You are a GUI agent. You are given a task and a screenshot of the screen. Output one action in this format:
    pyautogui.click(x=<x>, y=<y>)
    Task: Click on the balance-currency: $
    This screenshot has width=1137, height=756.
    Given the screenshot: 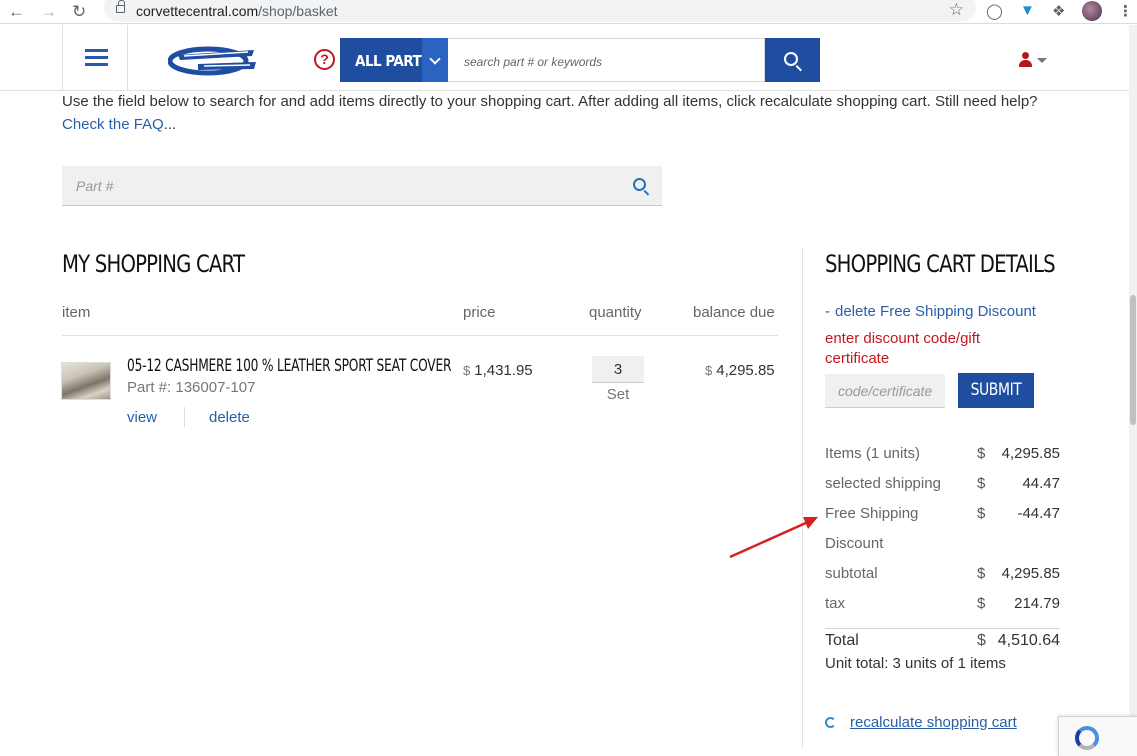 What is the action you would take?
    pyautogui.click(x=709, y=370)
    